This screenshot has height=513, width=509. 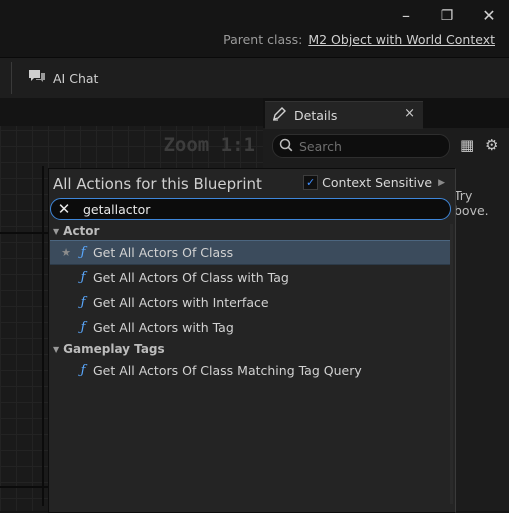 I want to click on action-item: ƒ Get All Actors Of Class with Tag, so click(x=250, y=277).